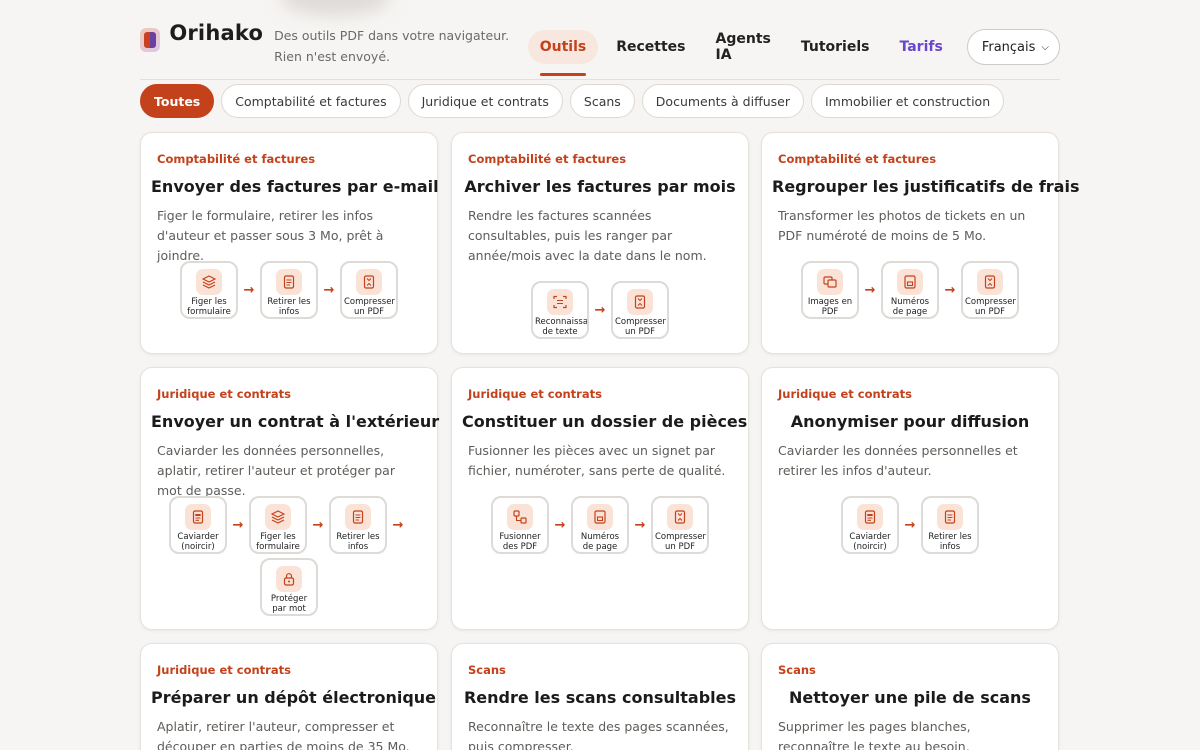  Describe the element at coordinates (650, 47) in the screenshot. I see `nav-recettes: Recettes` at that location.